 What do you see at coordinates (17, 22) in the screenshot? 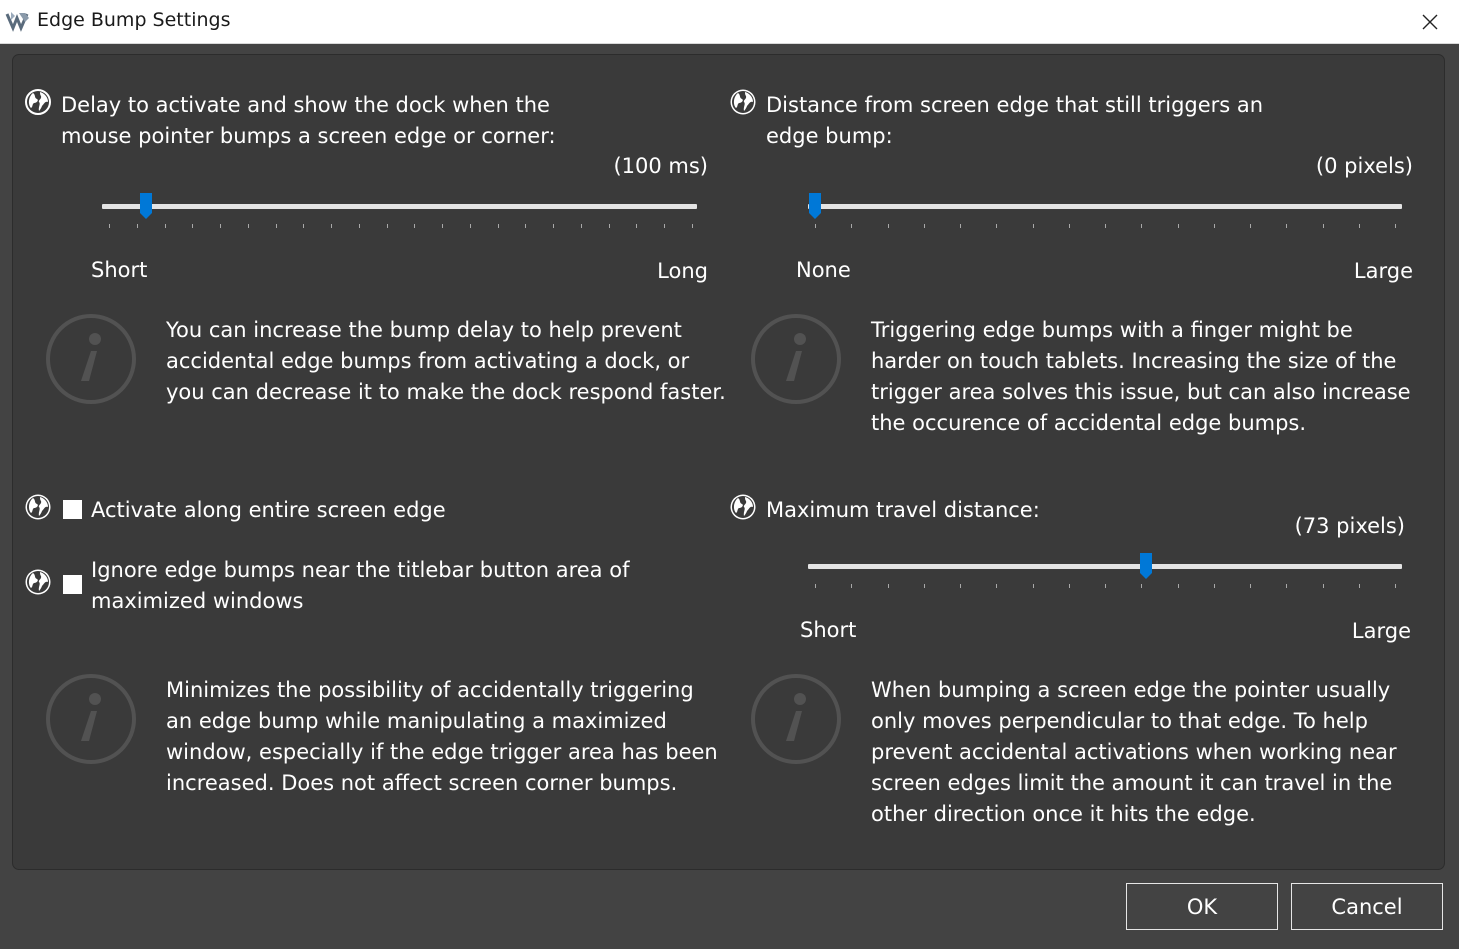
I see `winstep-app-icon` at bounding box center [17, 22].